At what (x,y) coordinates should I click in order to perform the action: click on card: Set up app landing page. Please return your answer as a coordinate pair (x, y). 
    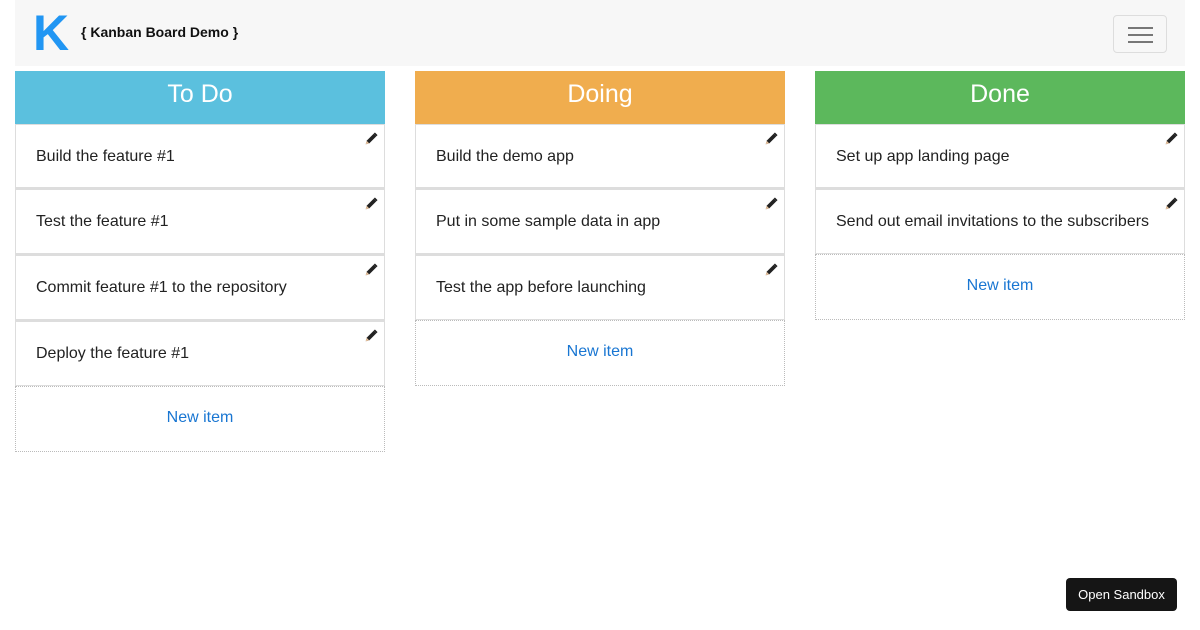
    Looking at the image, I should click on (1000, 156).